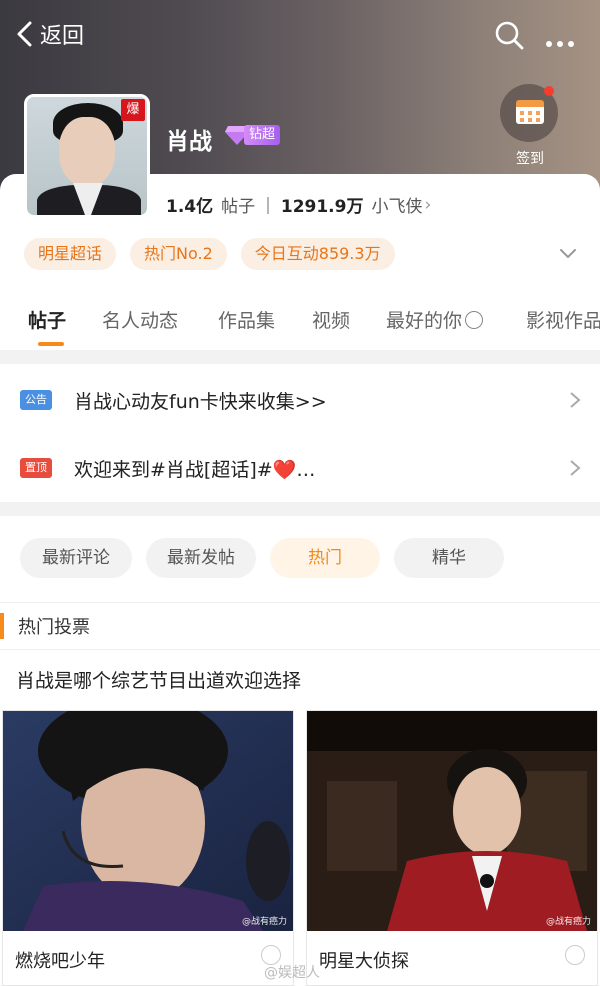 Image resolution: width=600 pixels, height=987 pixels. Describe the element at coordinates (24, 34) in the screenshot. I see `chevron-left-icon` at that location.